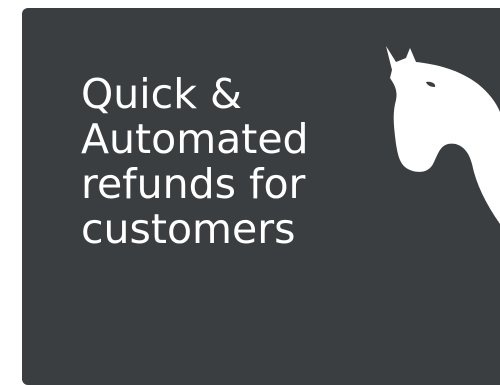  What do you see at coordinates (161, 94) in the screenshot?
I see `headline-line-1: Quick &` at bounding box center [161, 94].